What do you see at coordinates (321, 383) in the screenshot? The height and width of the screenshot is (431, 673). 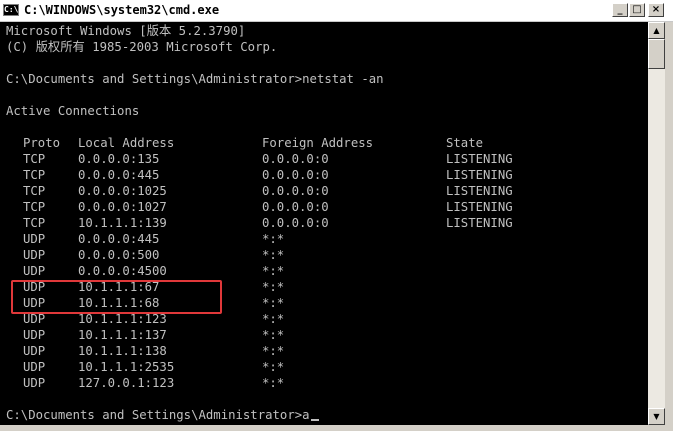 I see `table-row: UDP 127.0.0.1:123 *:*` at bounding box center [321, 383].